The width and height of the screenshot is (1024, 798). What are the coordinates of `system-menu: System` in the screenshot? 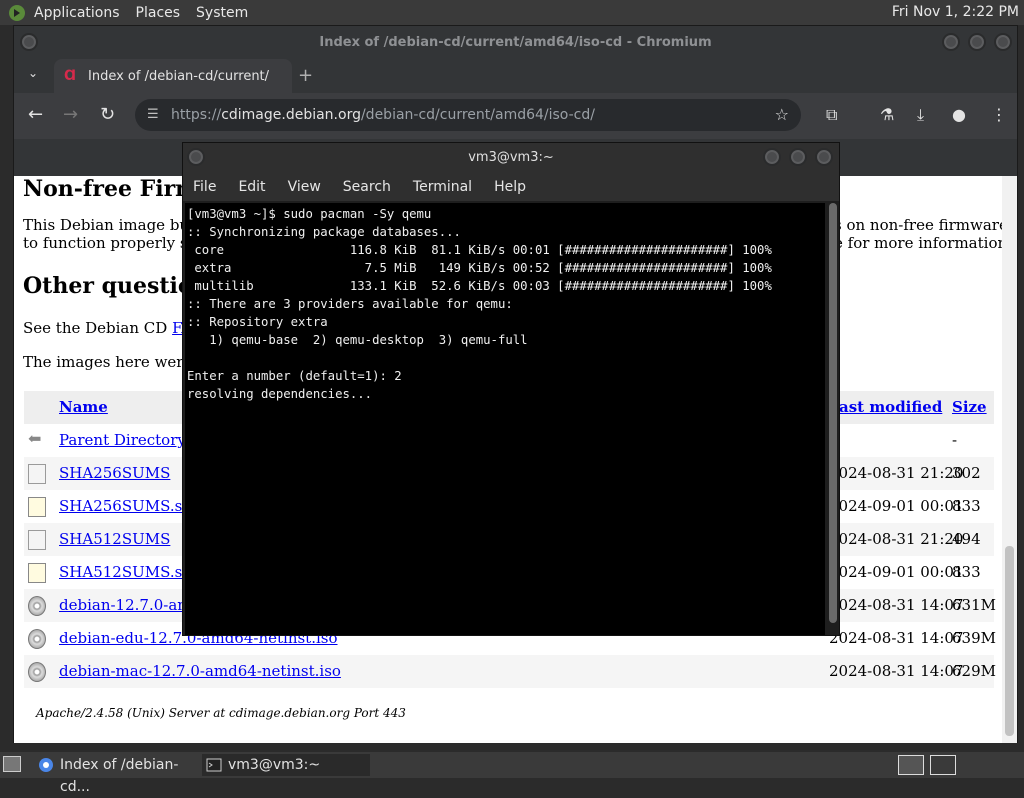 It's located at (222, 13).